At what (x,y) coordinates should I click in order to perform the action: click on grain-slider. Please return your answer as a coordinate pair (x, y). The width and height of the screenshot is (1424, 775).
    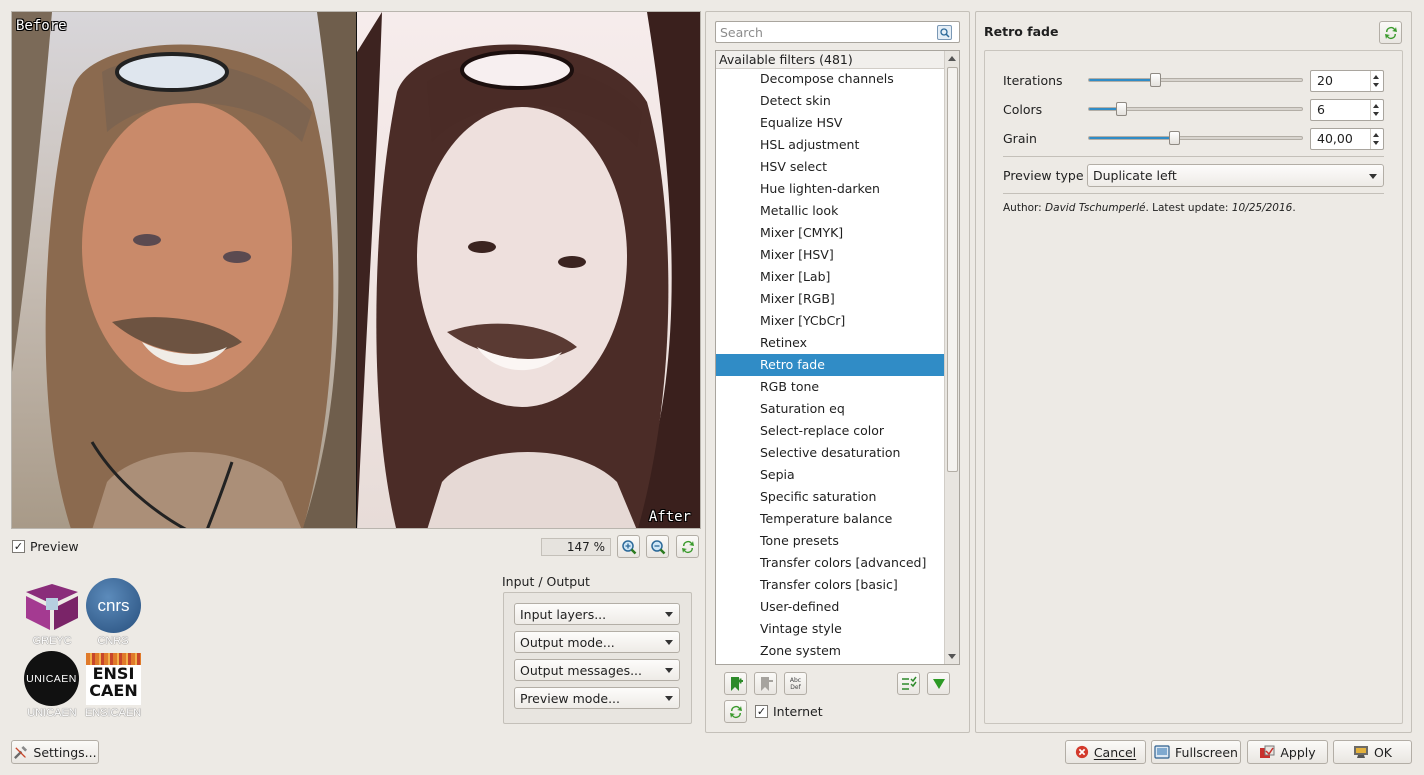
    Looking at the image, I should click on (1195, 138).